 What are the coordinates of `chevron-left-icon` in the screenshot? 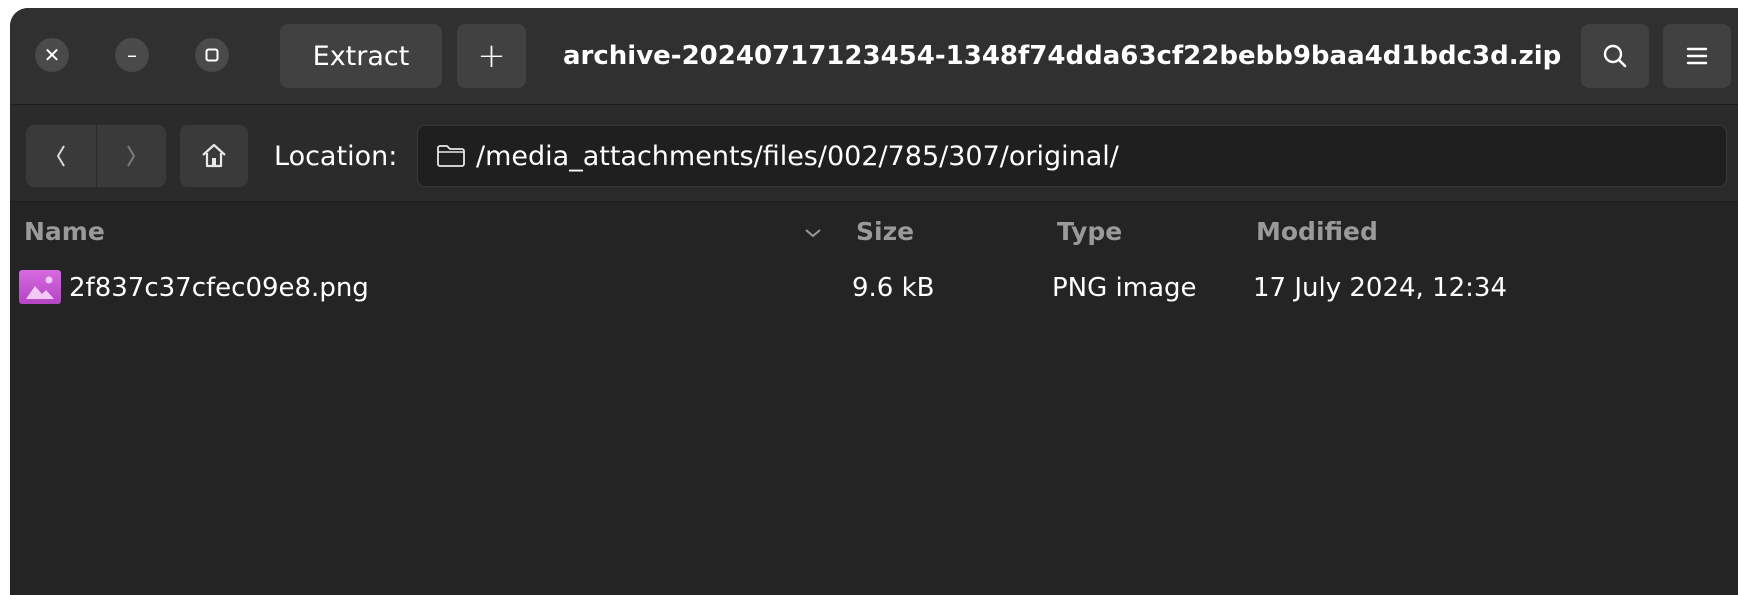 It's located at (60, 156).